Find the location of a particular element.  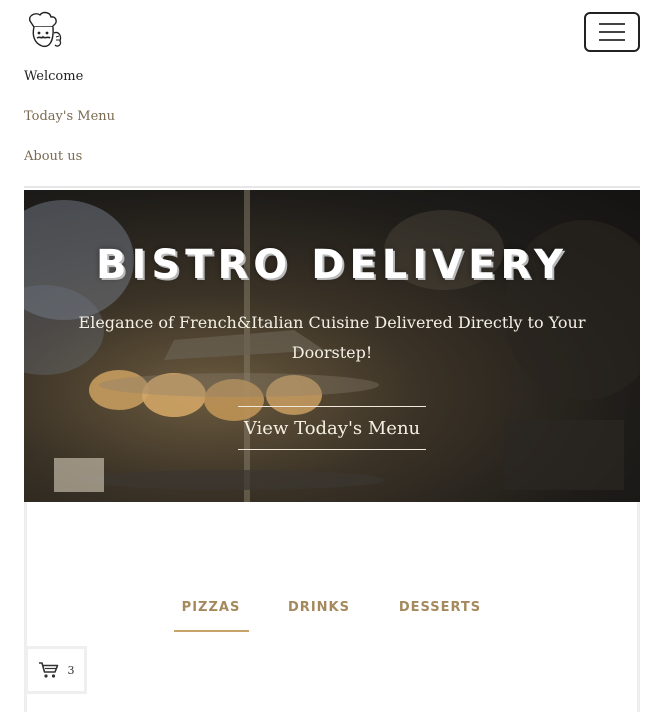

active-tab-indicator is located at coordinates (211, 631).